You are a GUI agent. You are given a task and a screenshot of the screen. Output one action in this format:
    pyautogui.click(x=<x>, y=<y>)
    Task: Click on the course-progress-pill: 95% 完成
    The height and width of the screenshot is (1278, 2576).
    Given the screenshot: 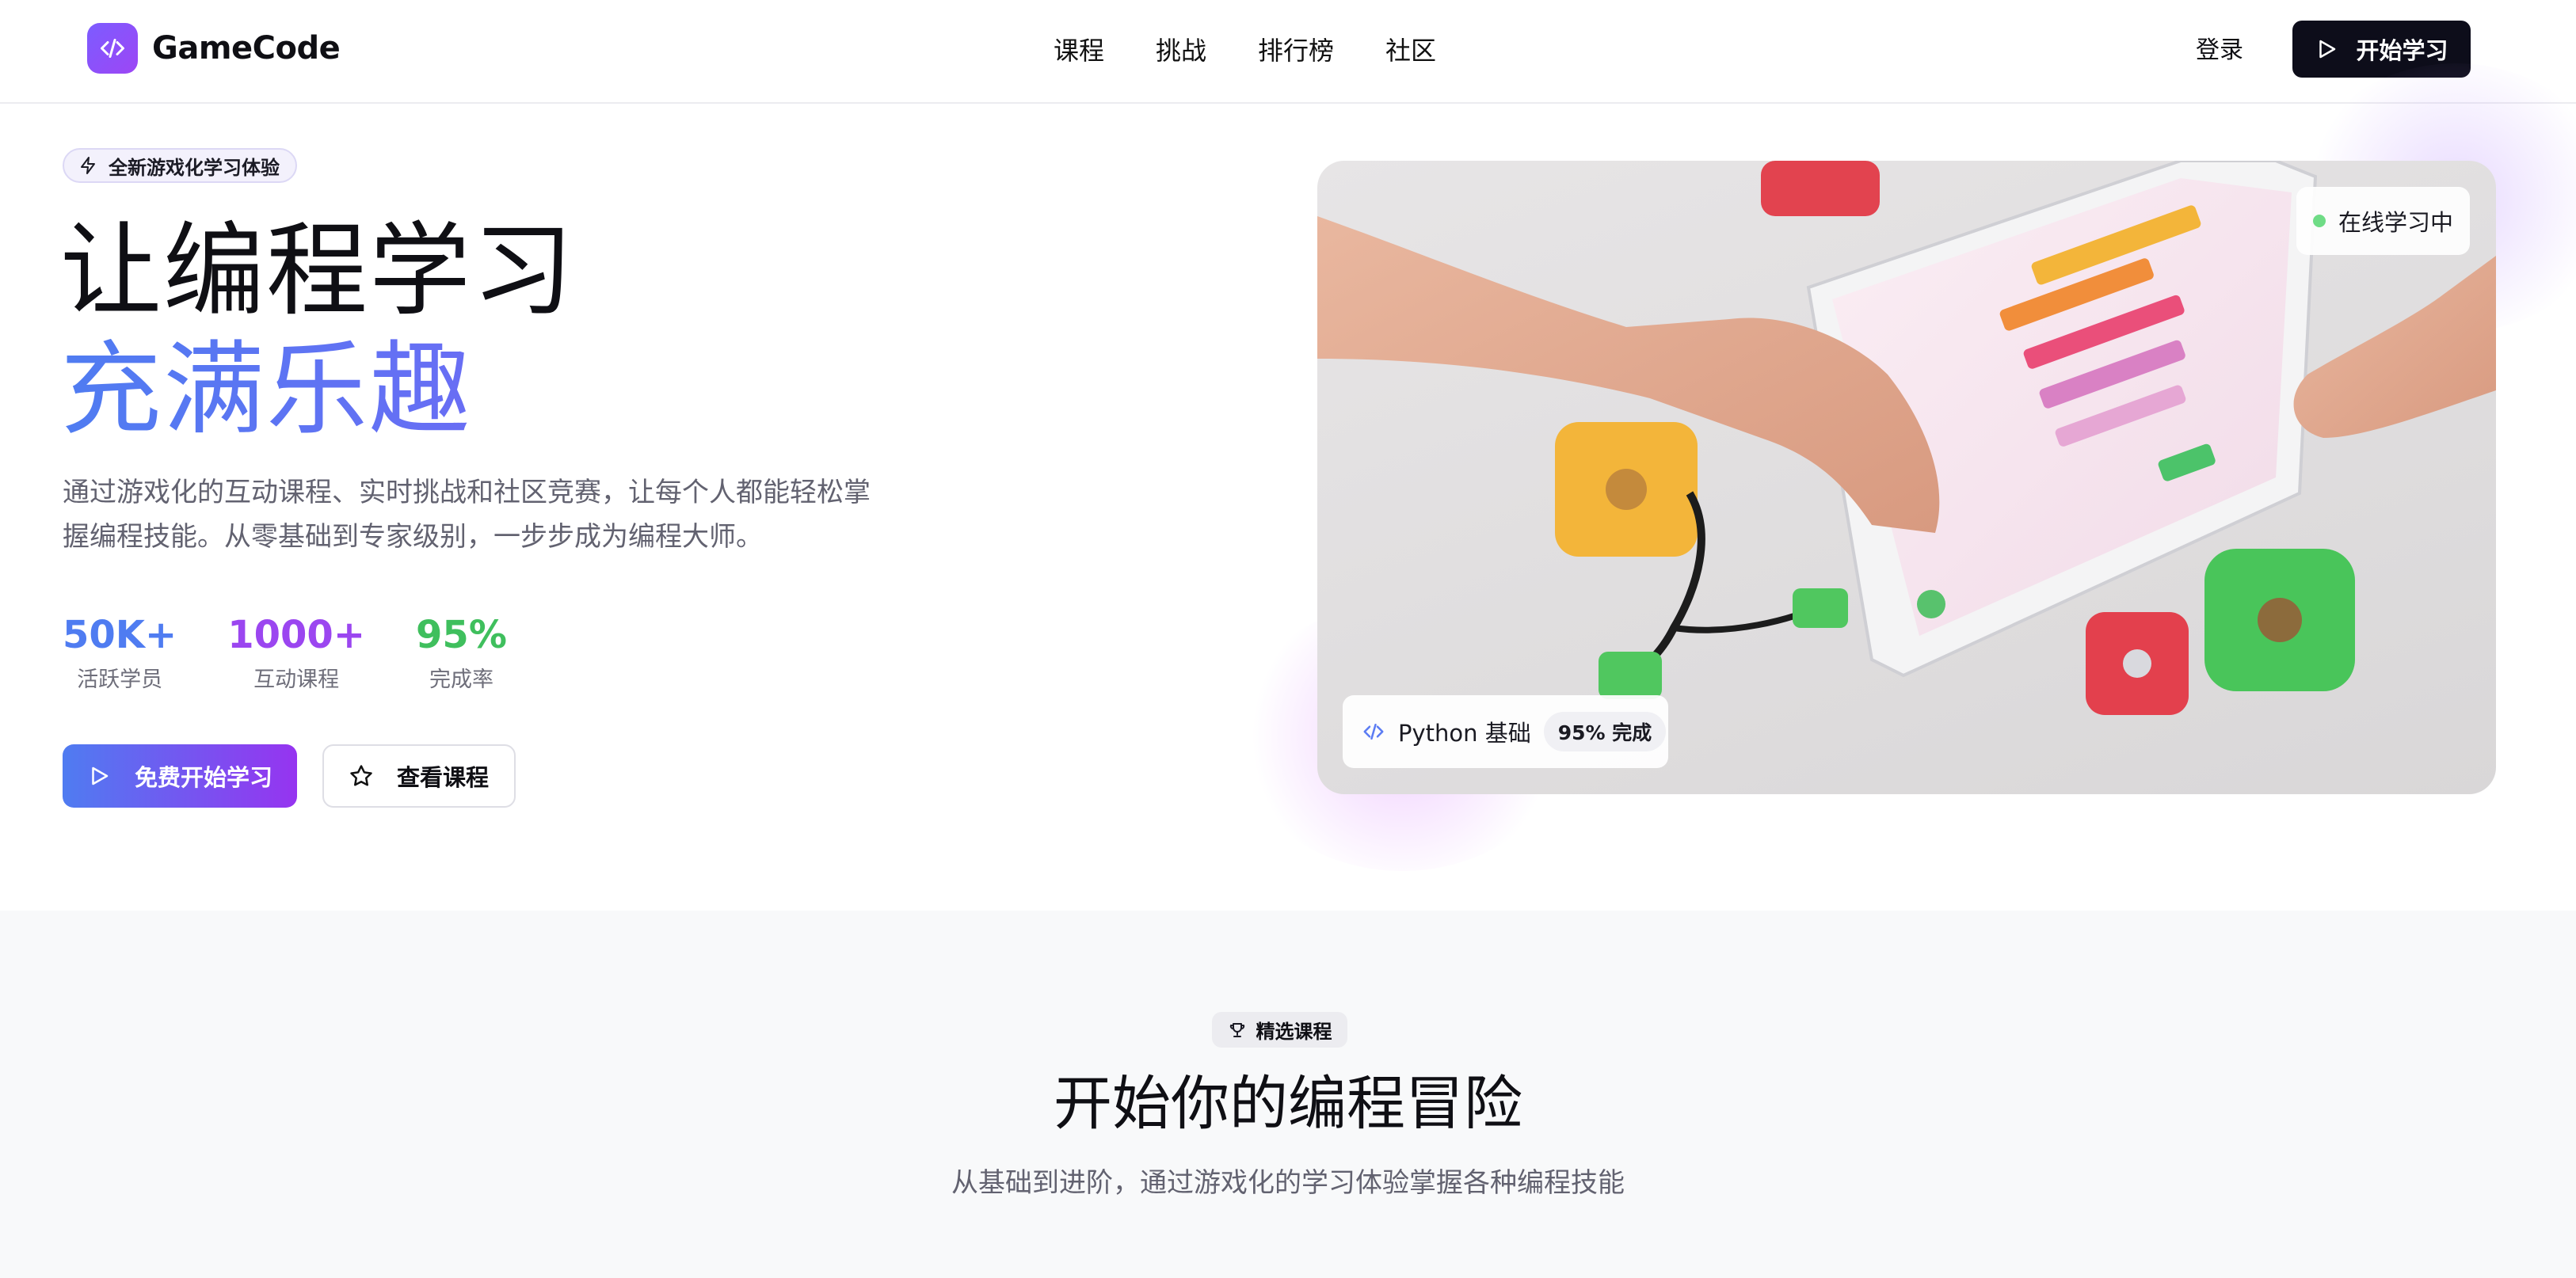 What is the action you would take?
    pyautogui.click(x=1605, y=731)
    